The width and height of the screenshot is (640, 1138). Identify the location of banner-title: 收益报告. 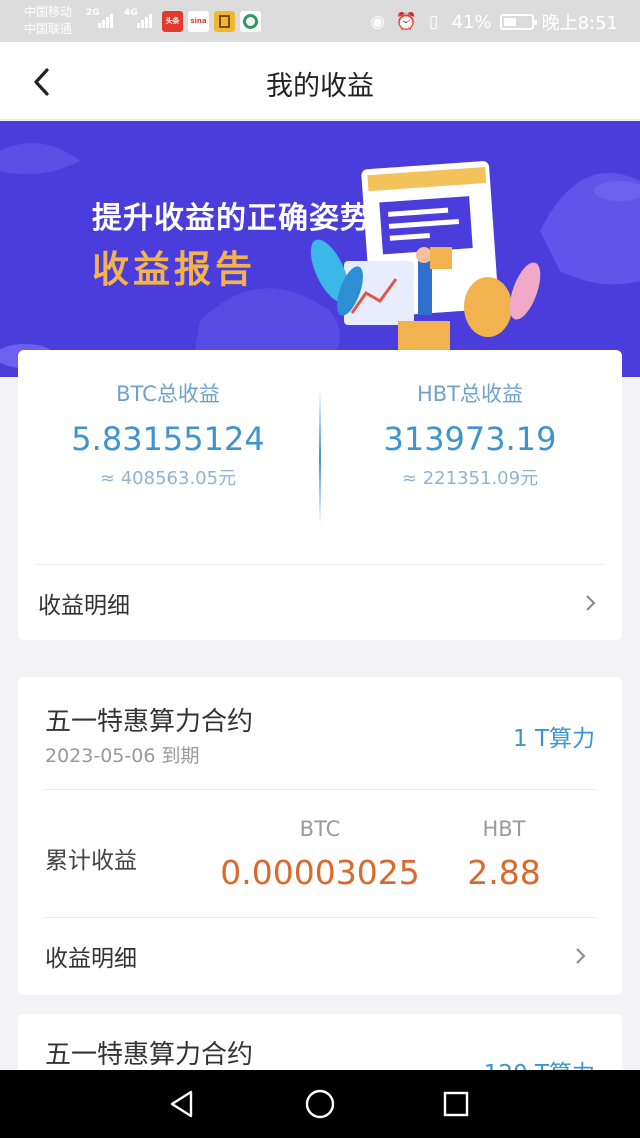
(174, 269).